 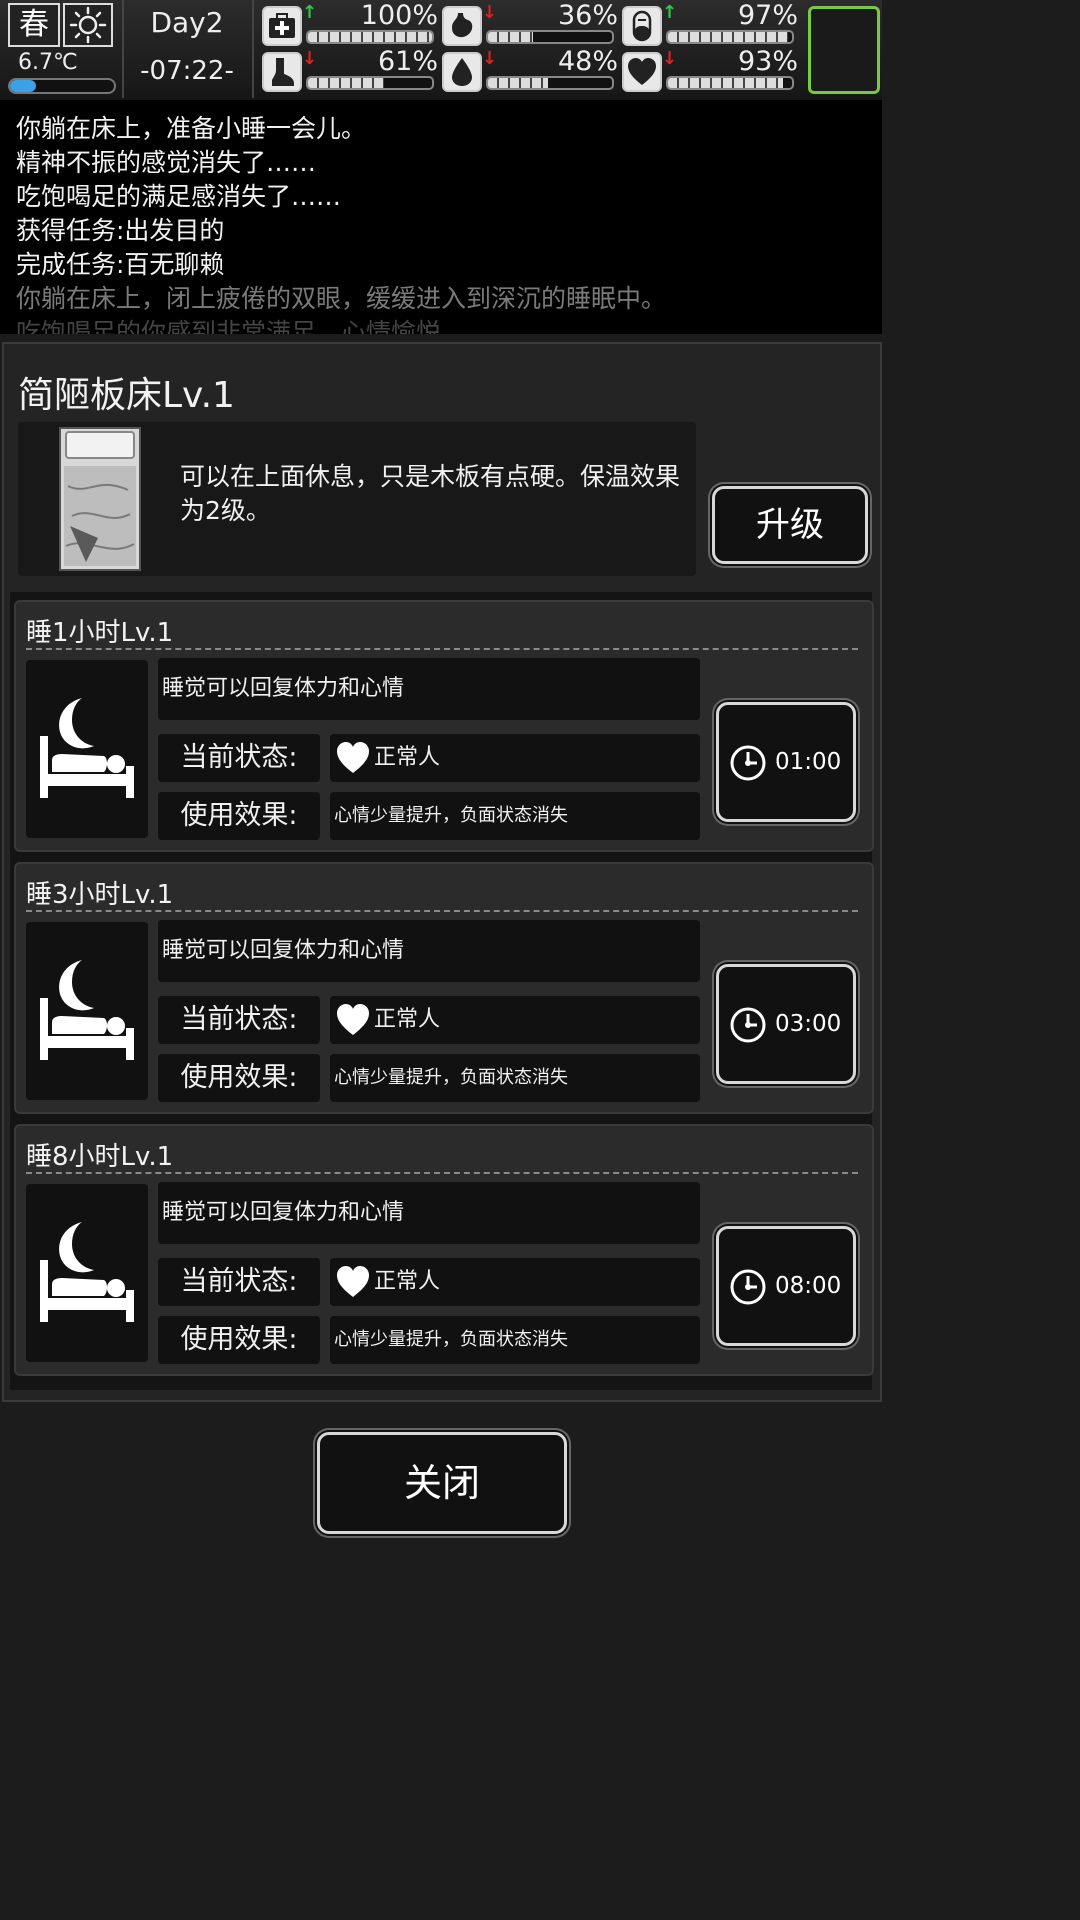 What do you see at coordinates (587, 15) in the screenshot?
I see `stat-percent: 36%` at bounding box center [587, 15].